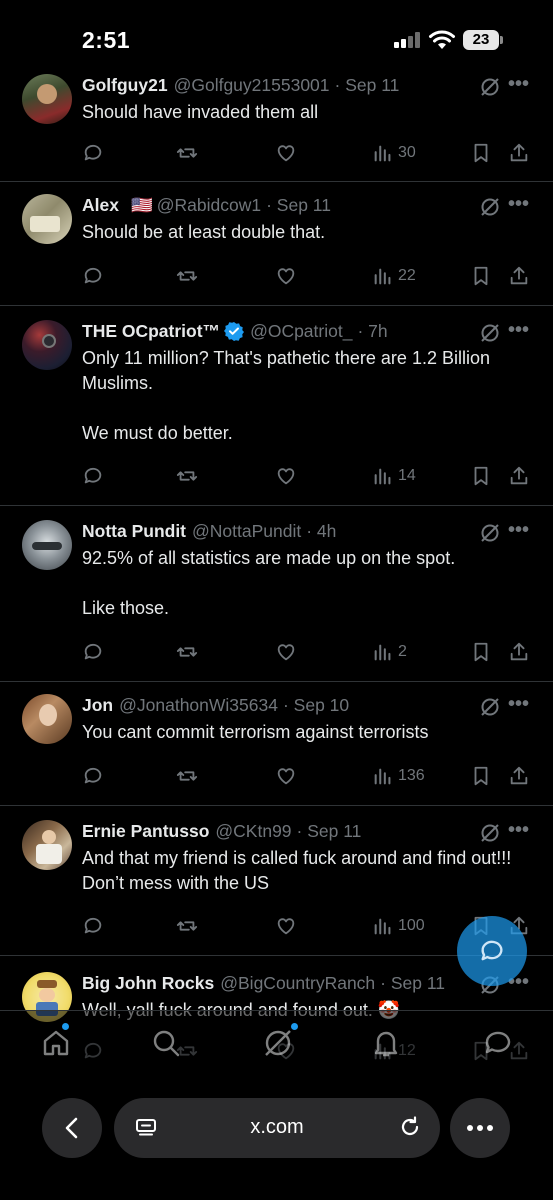 The height and width of the screenshot is (1200, 553). I want to click on notifications-icon, so click(386, 1043).